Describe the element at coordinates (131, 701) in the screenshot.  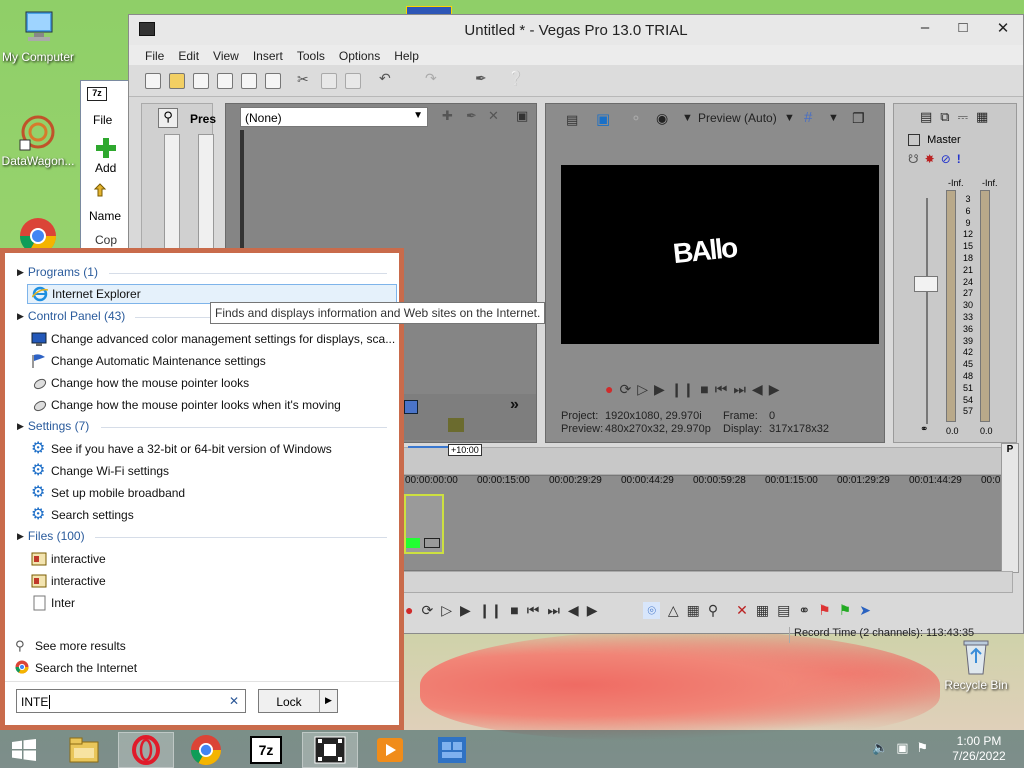
I see `search-input: INTE ✕` at that location.